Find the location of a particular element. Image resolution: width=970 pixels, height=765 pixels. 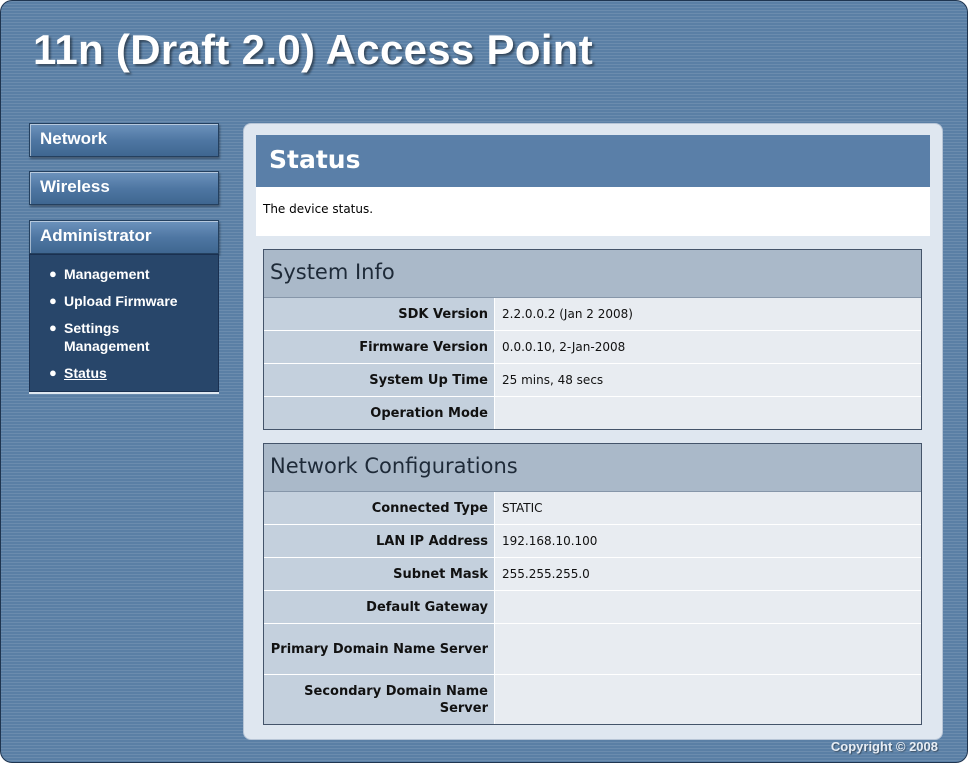

table-row: Default Gateway is located at coordinates (592, 606).